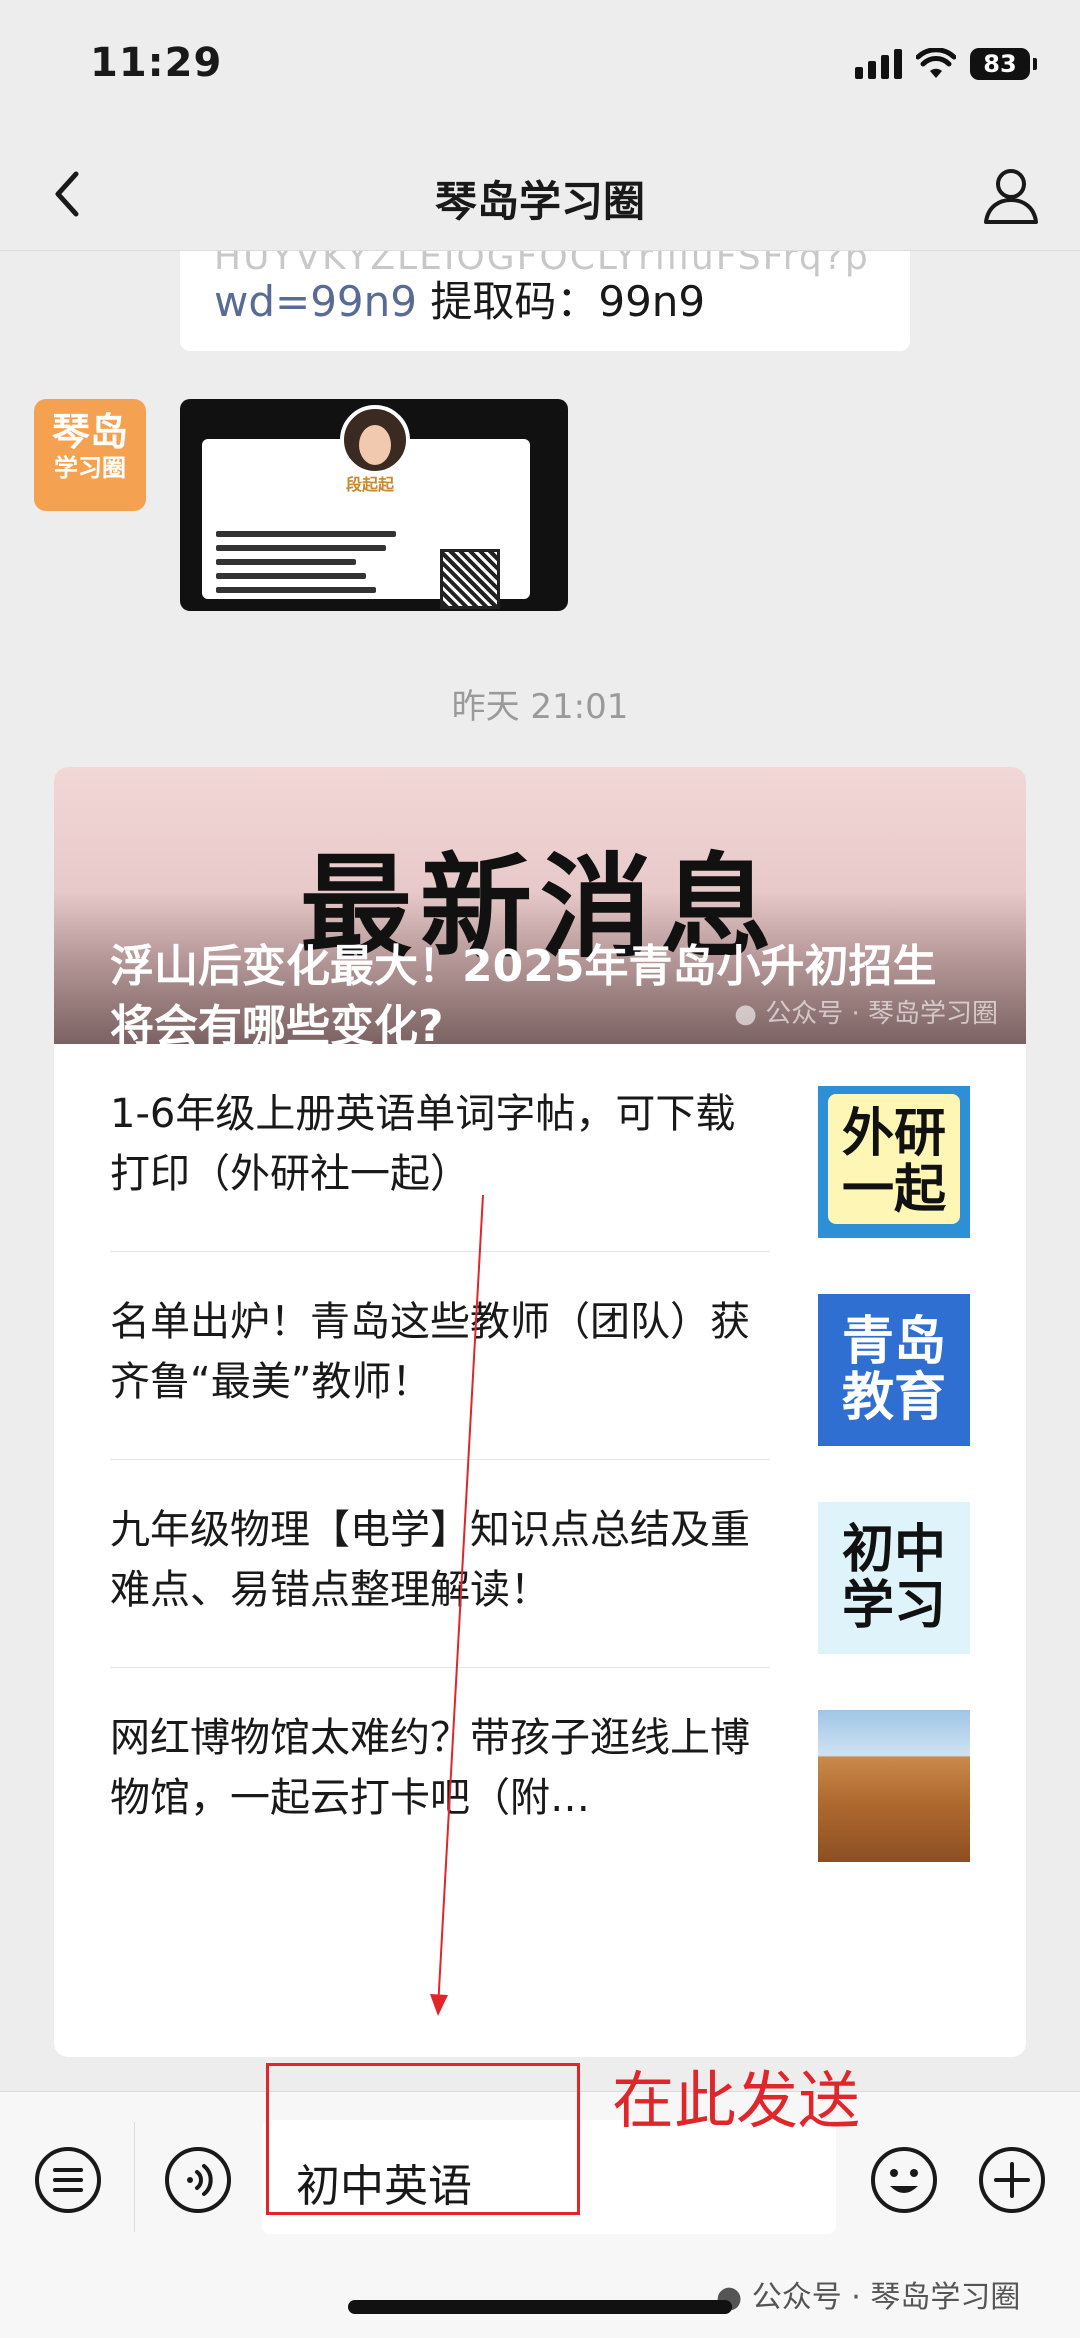 This screenshot has height=2338, width=1080. What do you see at coordinates (423, 1144) in the screenshot?
I see `article-title: 1-6年级上册英语单词字帖，可下载打印（外研社一起）` at bounding box center [423, 1144].